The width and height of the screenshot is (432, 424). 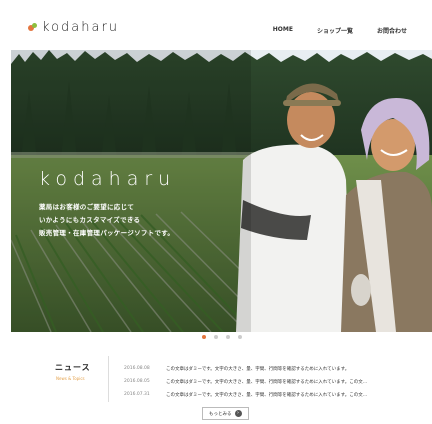 What do you see at coordinates (221, 337) in the screenshot?
I see `carousel-dots` at bounding box center [221, 337].